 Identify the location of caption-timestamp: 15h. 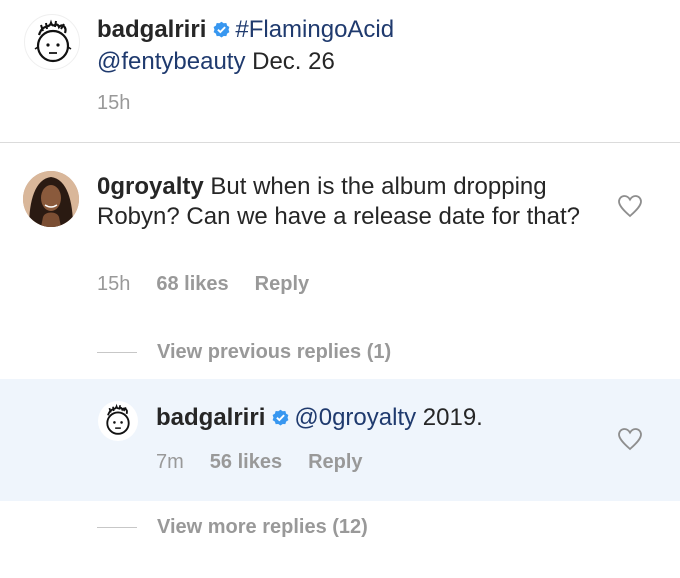
(114, 103).